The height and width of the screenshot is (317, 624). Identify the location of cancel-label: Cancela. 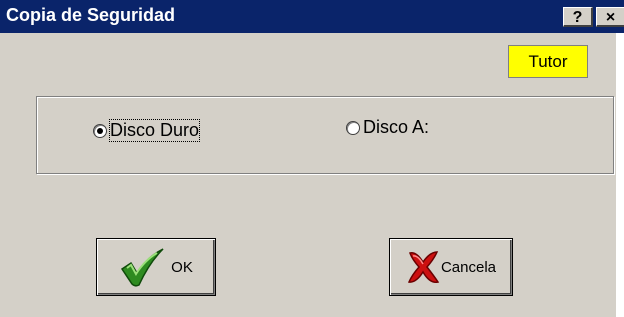
(468, 267).